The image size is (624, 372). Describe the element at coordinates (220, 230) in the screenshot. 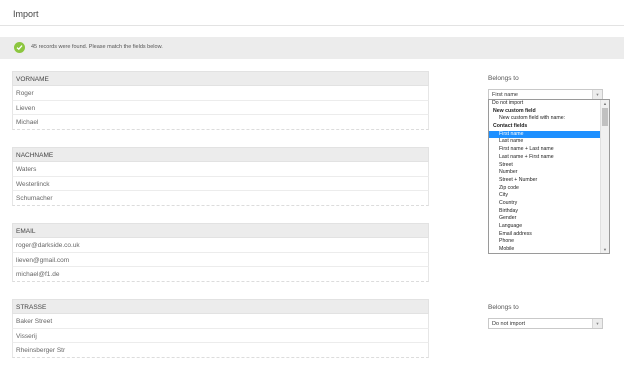

I see `field-header: EMAIL` at that location.